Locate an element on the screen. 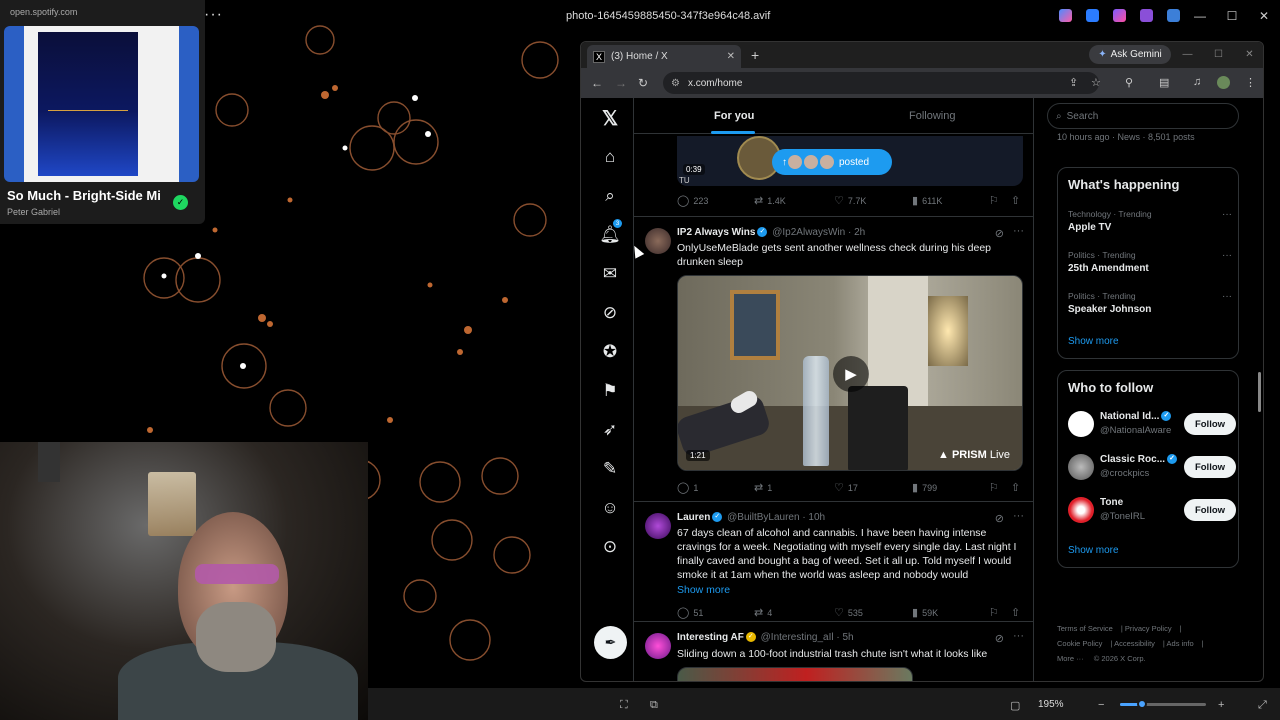 The image size is (1280, 720). author-handle: @BuiltByLauren is located at coordinates (763, 517).